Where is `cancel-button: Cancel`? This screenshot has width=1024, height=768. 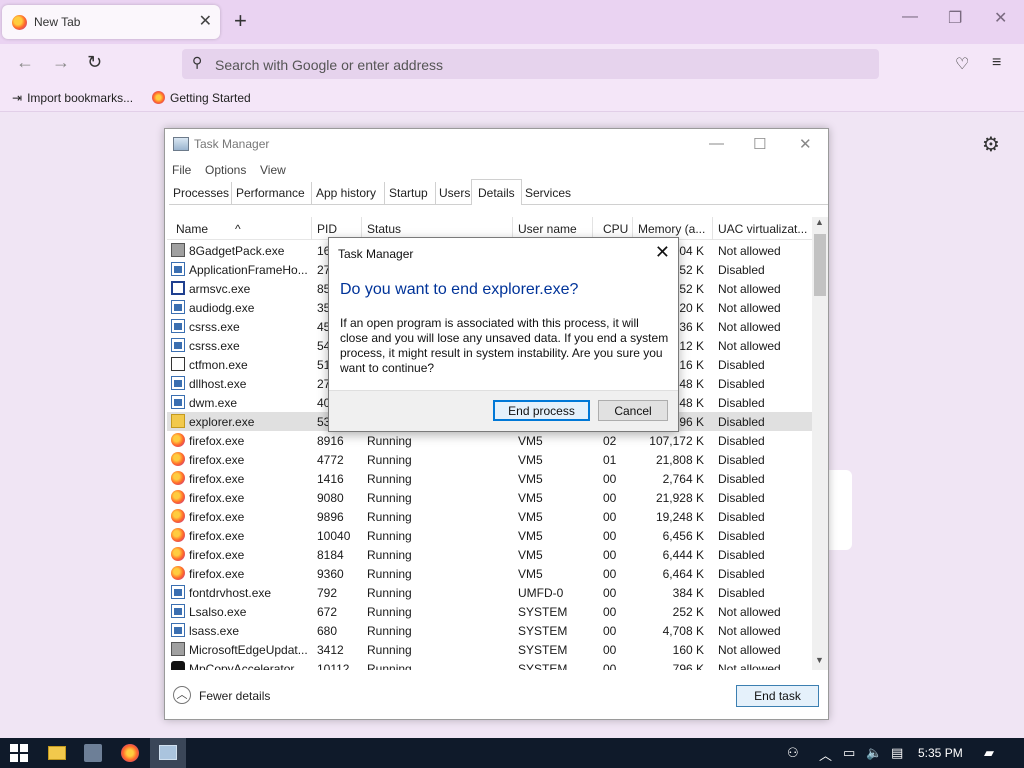
cancel-button: Cancel is located at coordinates (633, 410).